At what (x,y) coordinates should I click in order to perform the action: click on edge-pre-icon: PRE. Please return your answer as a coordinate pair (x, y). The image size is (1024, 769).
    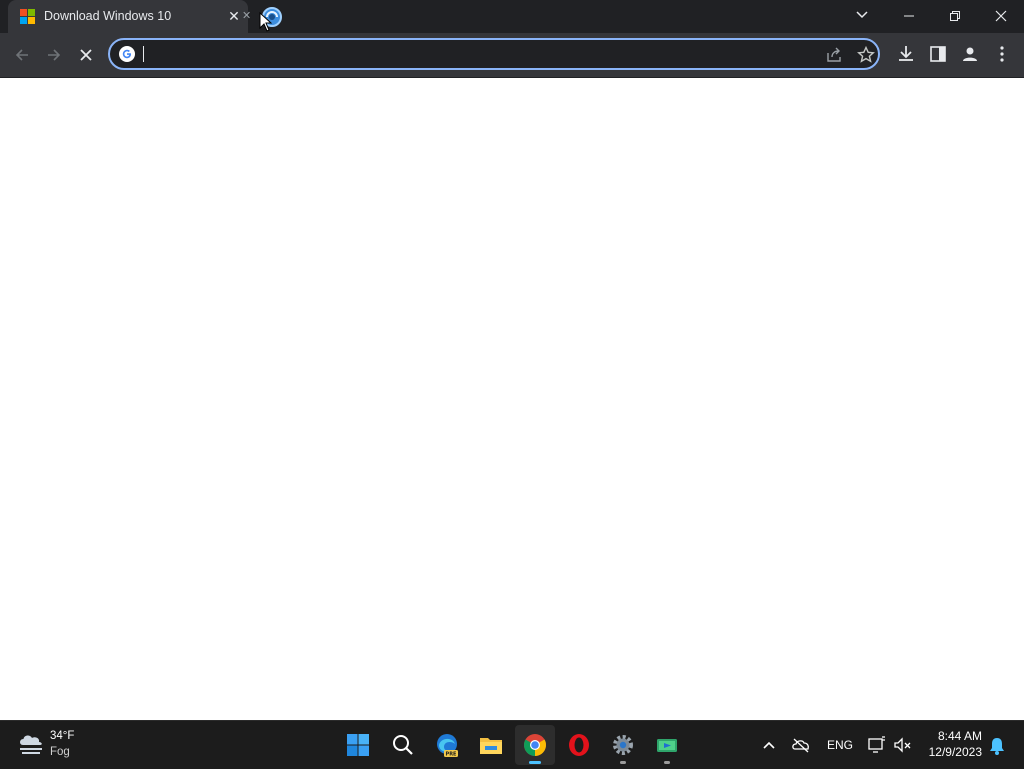
    Looking at the image, I should click on (447, 746).